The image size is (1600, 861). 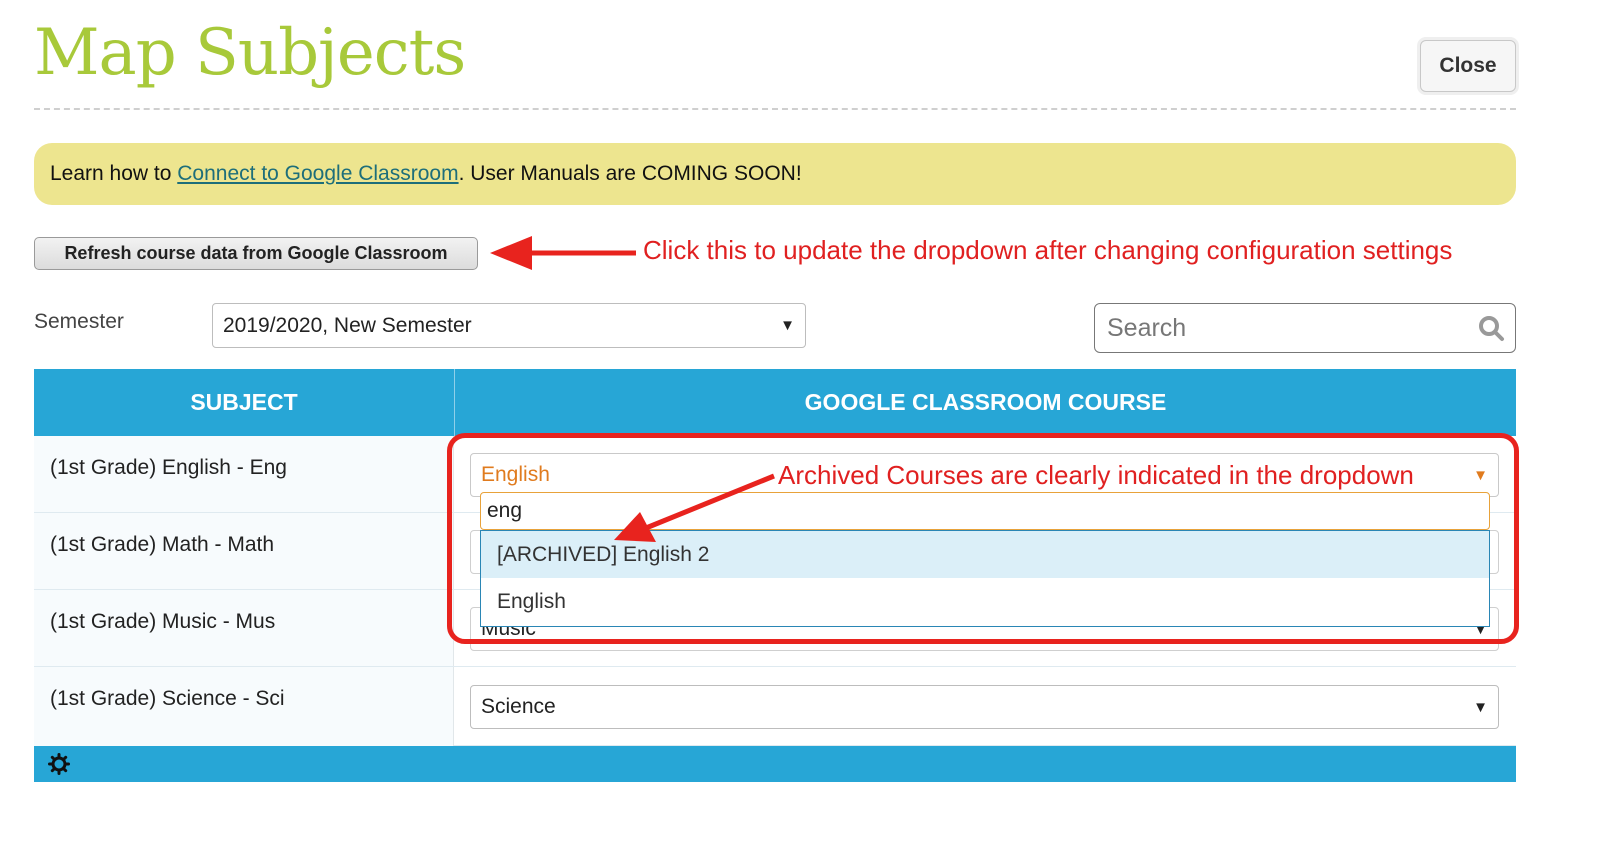 I want to click on banner-prefix: Learn how to, so click(x=114, y=173).